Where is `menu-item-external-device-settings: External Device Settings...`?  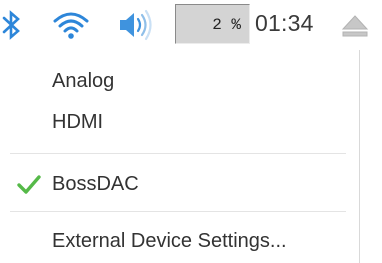 menu-item-external-device-settings: External Device Settings... is located at coordinates (179, 241).